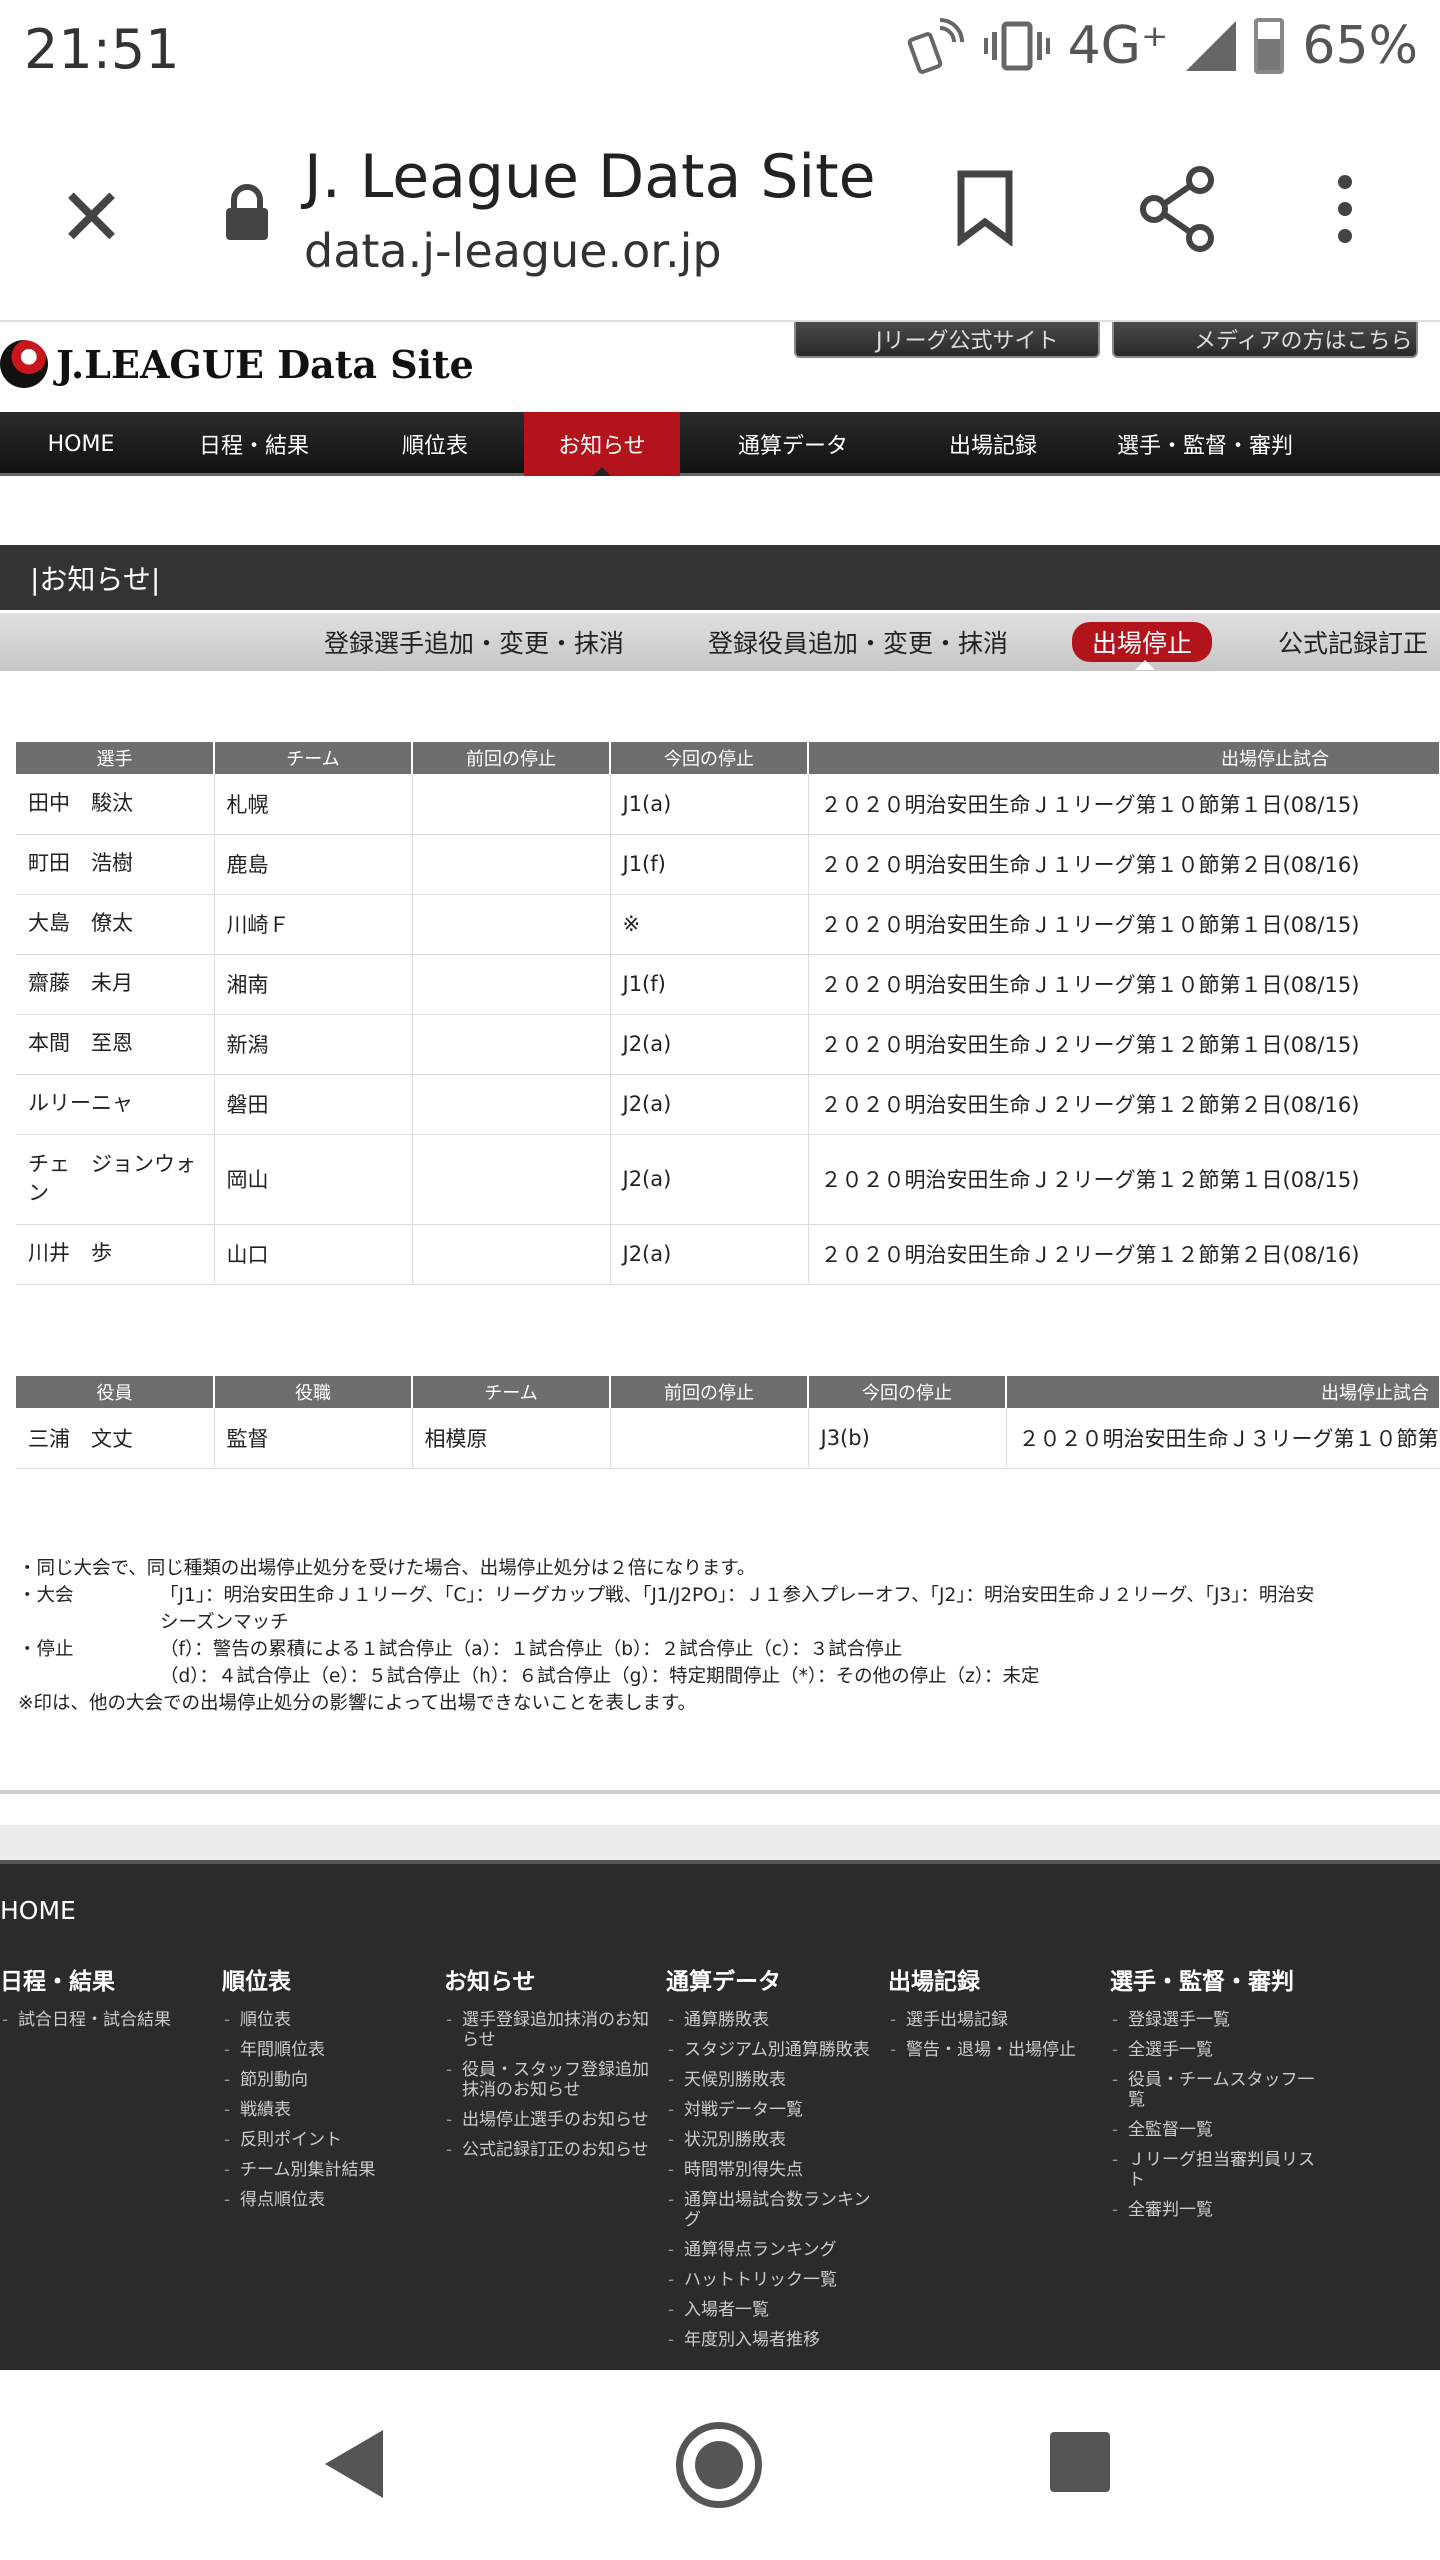 The width and height of the screenshot is (1440, 2560). What do you see at coordinates (776, 1979) in the screenshot?
I see `footer-column-title: 通算データ` at bounding box center [776, 1979].